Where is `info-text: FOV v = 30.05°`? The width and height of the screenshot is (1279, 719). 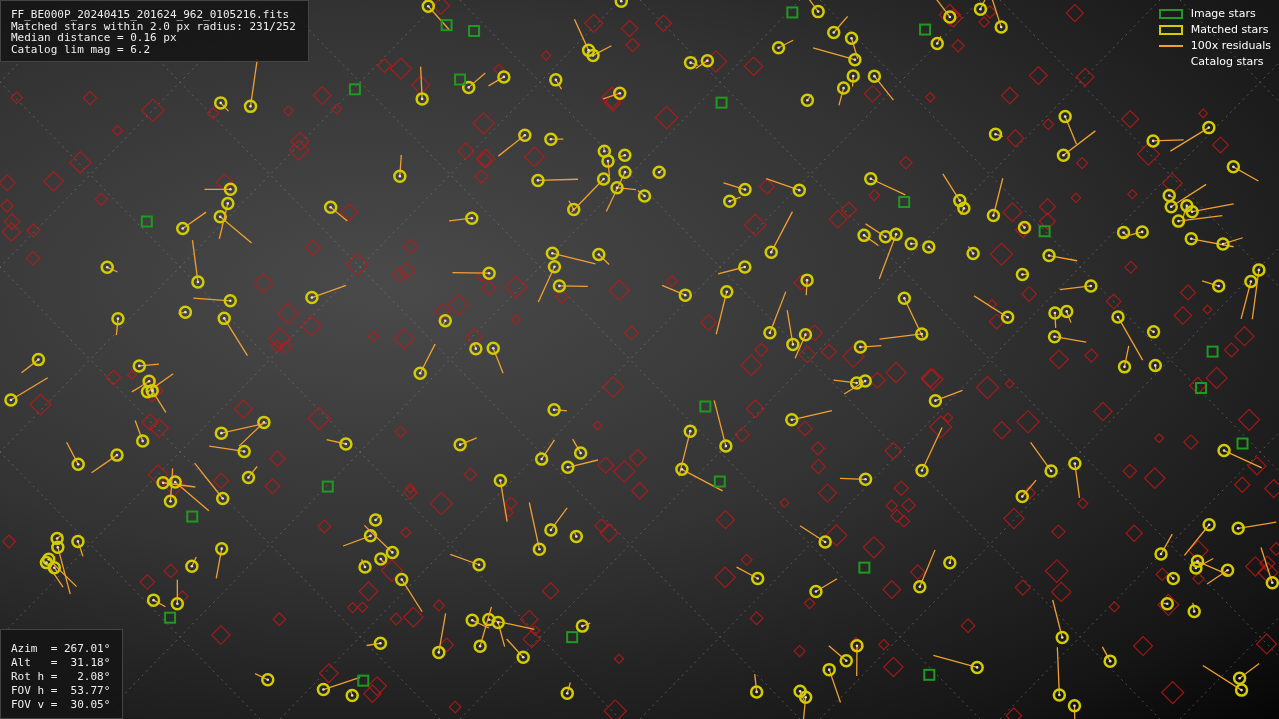 info-text: FOV v = 30.05° is located at coordinates (61, 705).